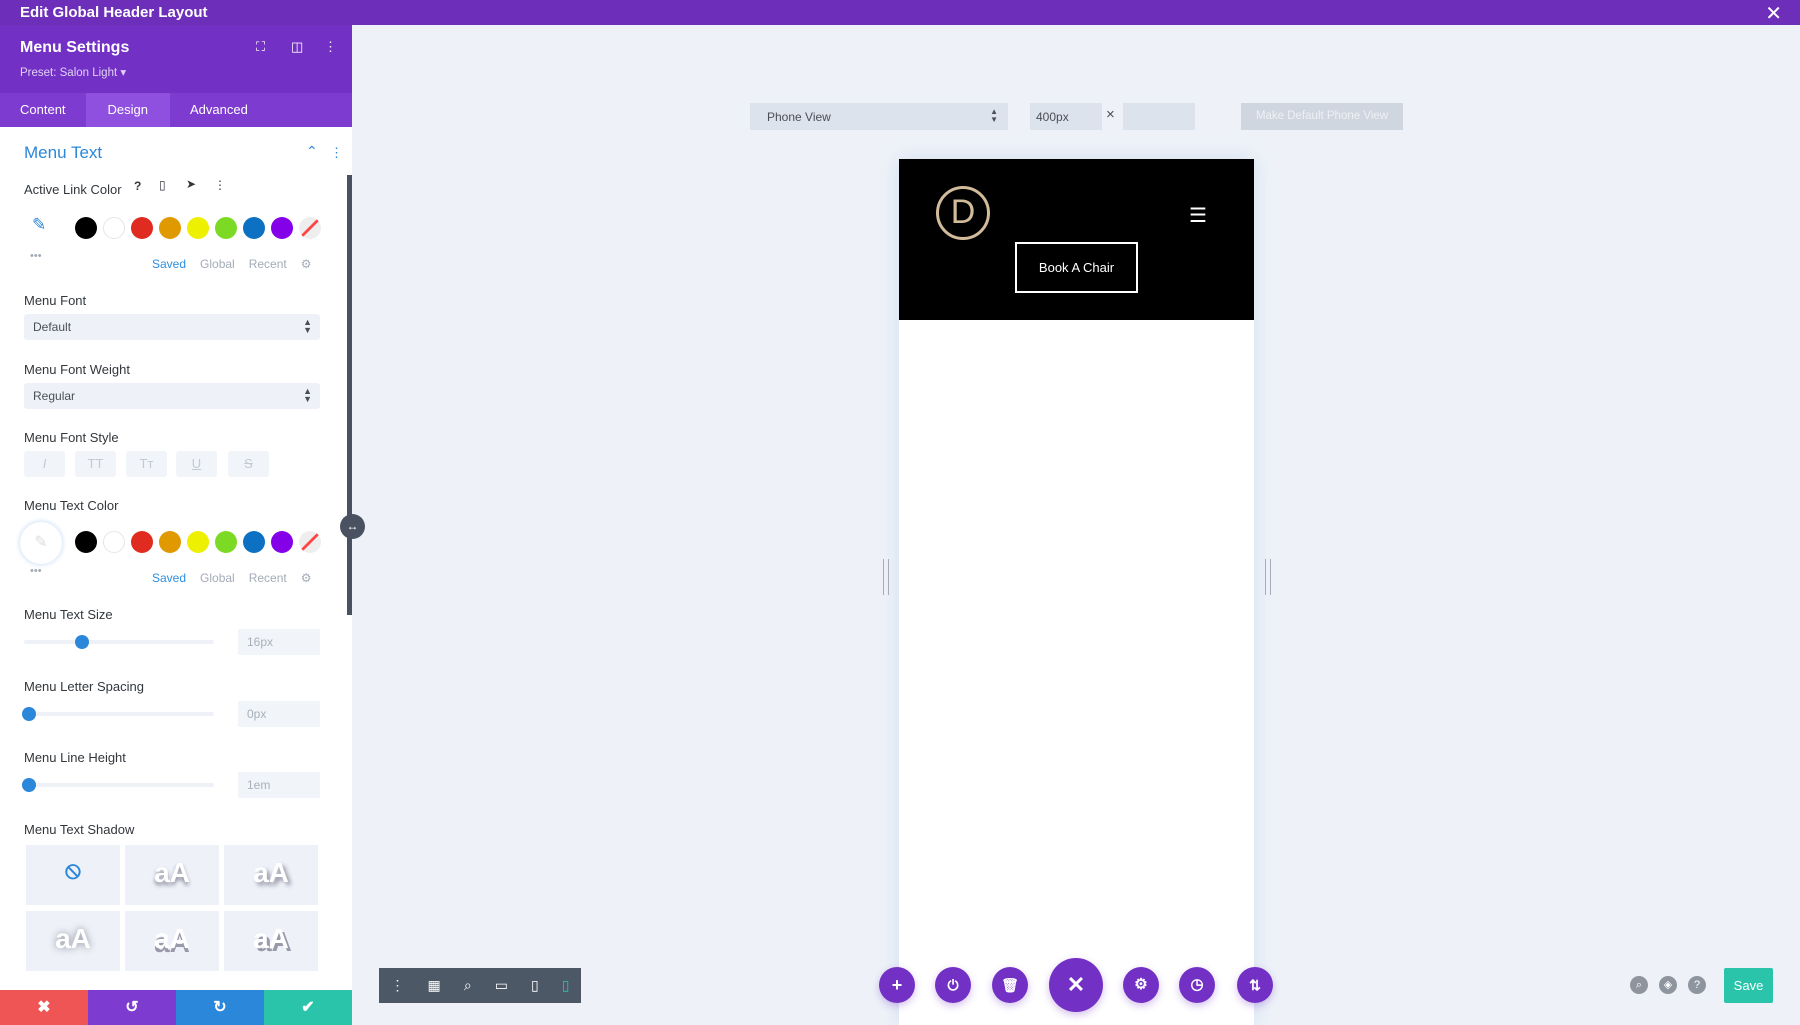 The image size is (1800, 1025). I want to click on trash-icon: 🗑, so click(1010, 985).